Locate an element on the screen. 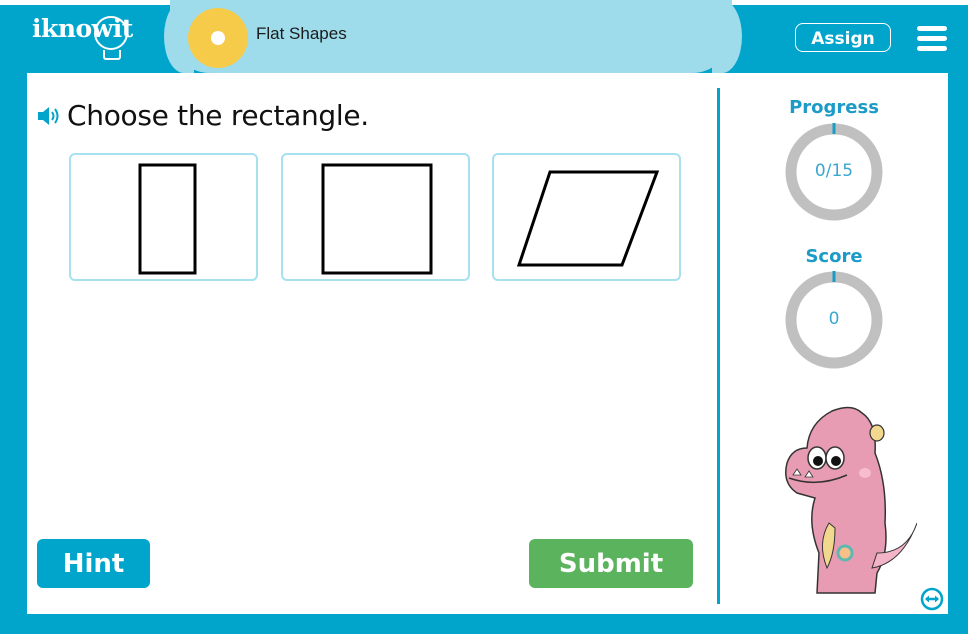  choice-parallelogram is located at coordinates (586, 217).